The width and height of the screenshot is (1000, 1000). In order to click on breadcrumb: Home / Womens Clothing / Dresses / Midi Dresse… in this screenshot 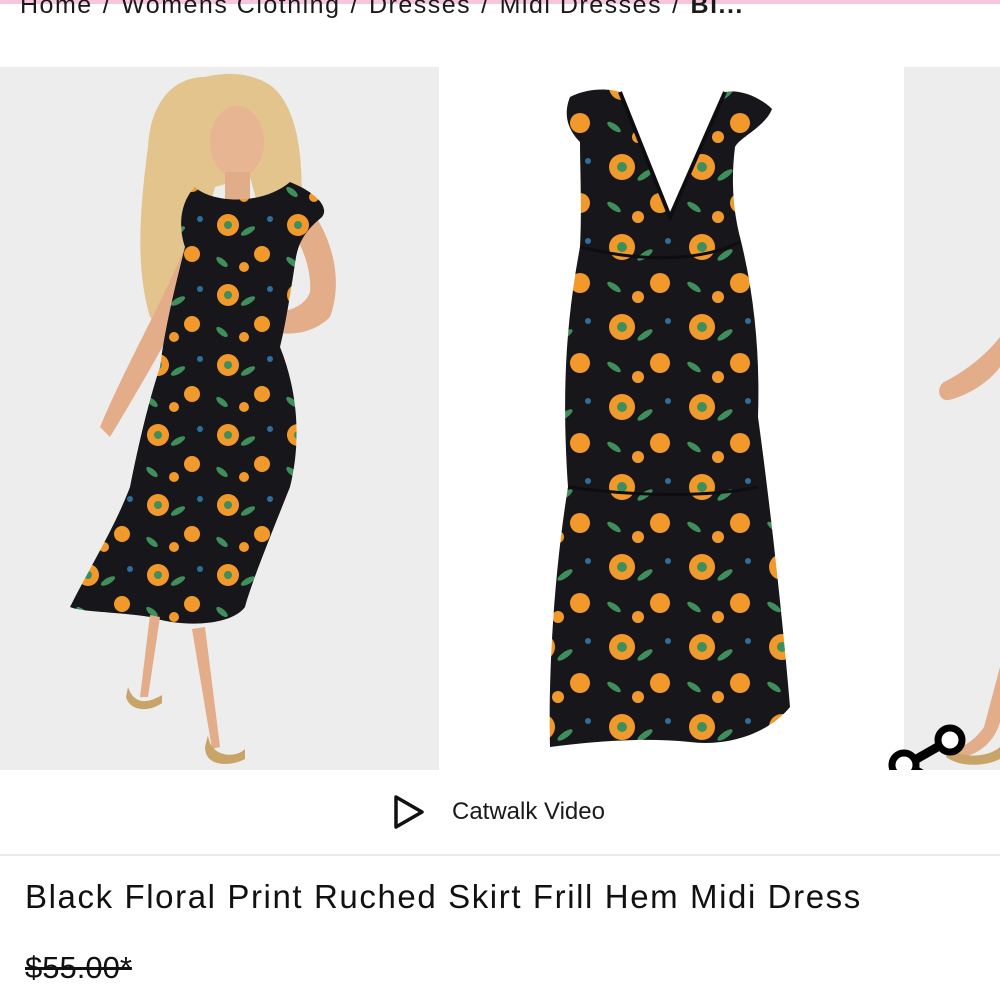, I will do `click(500, 11)`.